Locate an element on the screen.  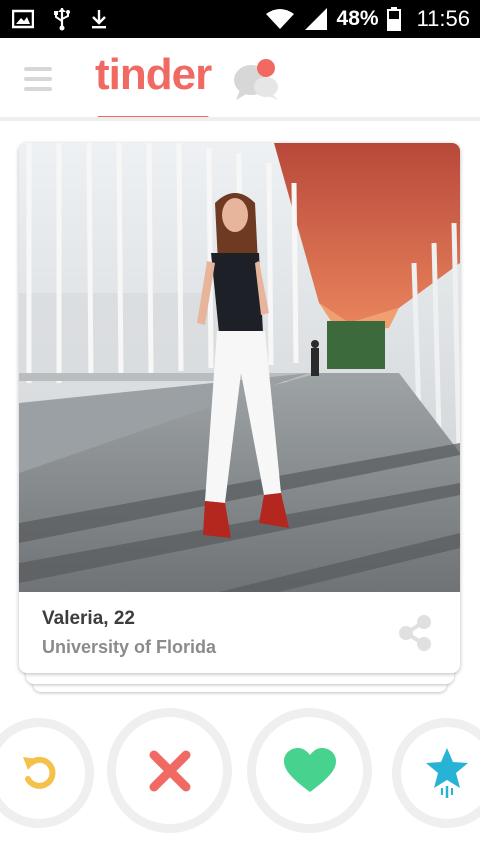
chat-bubbles-icon is located at coordinates (257, 81).